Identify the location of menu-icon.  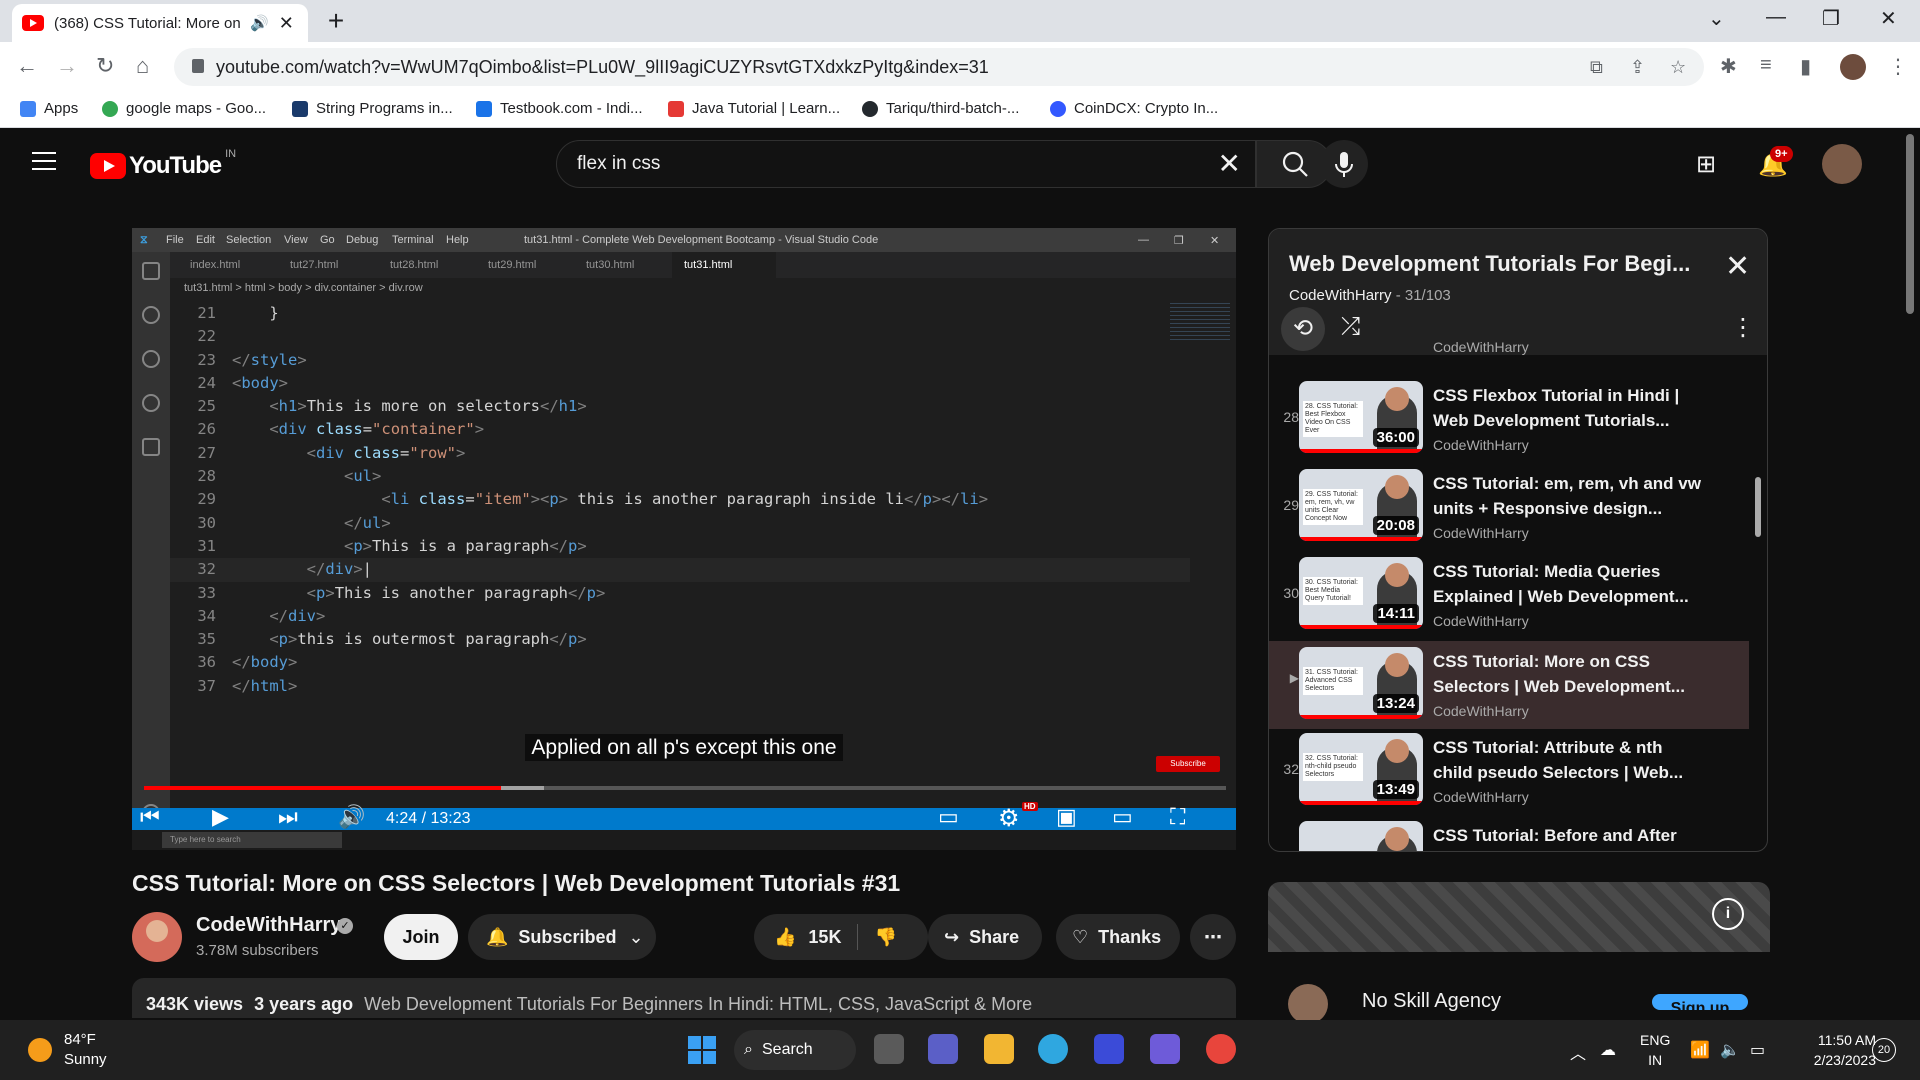
(44, 161).